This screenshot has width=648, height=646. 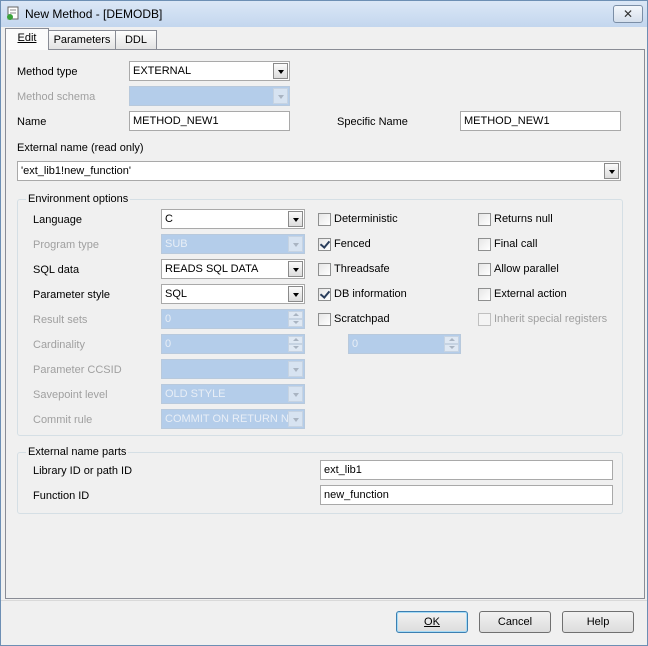 I want to click on db-information-label: DB information, so click(x=370, y=294).